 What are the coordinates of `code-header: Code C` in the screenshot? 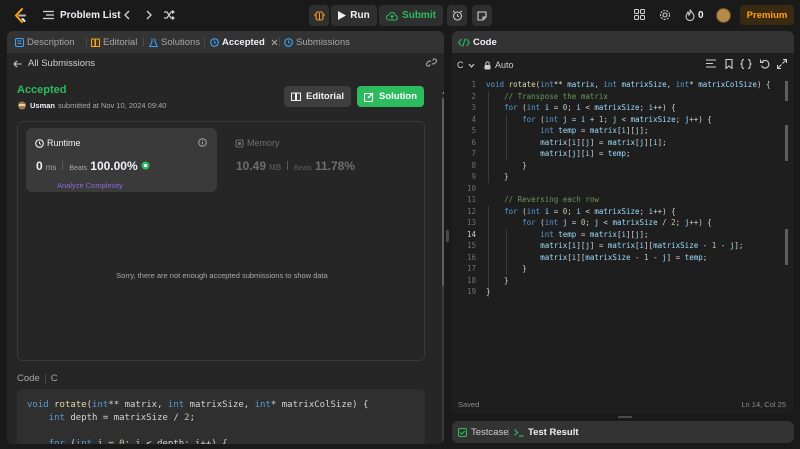 It's located at (37, 378).